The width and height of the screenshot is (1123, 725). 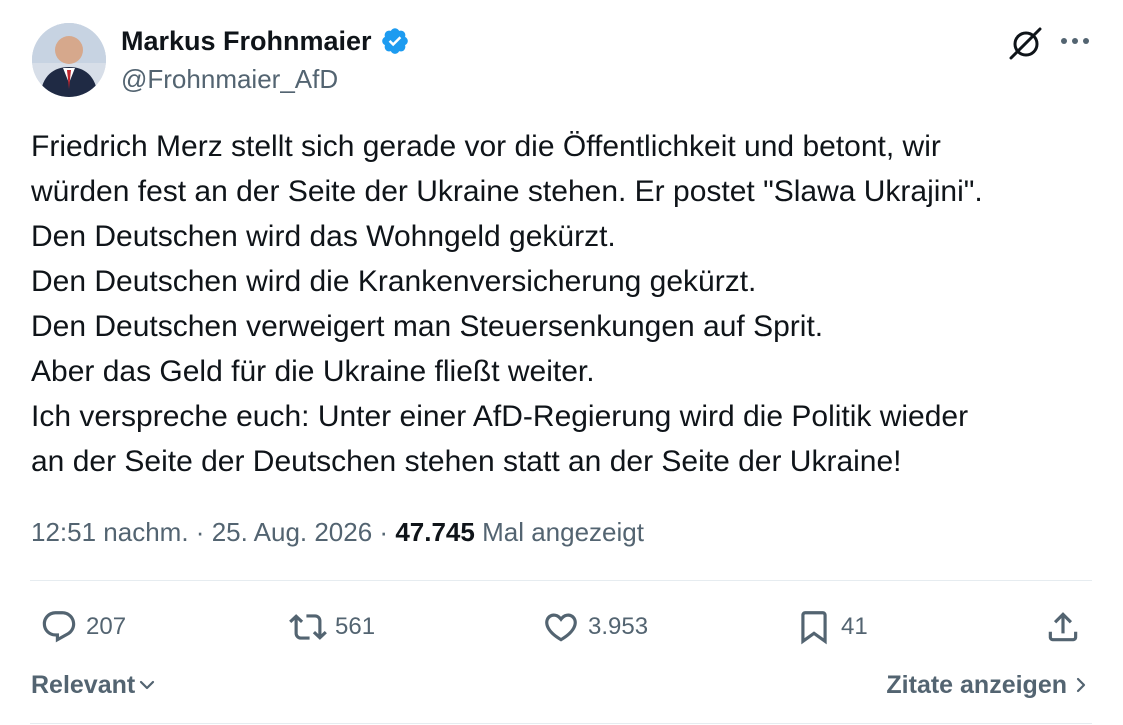 What do you see at coordinates (1025, 43) in the screenshot?
I see `grok-icon` at bounding box center [1025, 43].